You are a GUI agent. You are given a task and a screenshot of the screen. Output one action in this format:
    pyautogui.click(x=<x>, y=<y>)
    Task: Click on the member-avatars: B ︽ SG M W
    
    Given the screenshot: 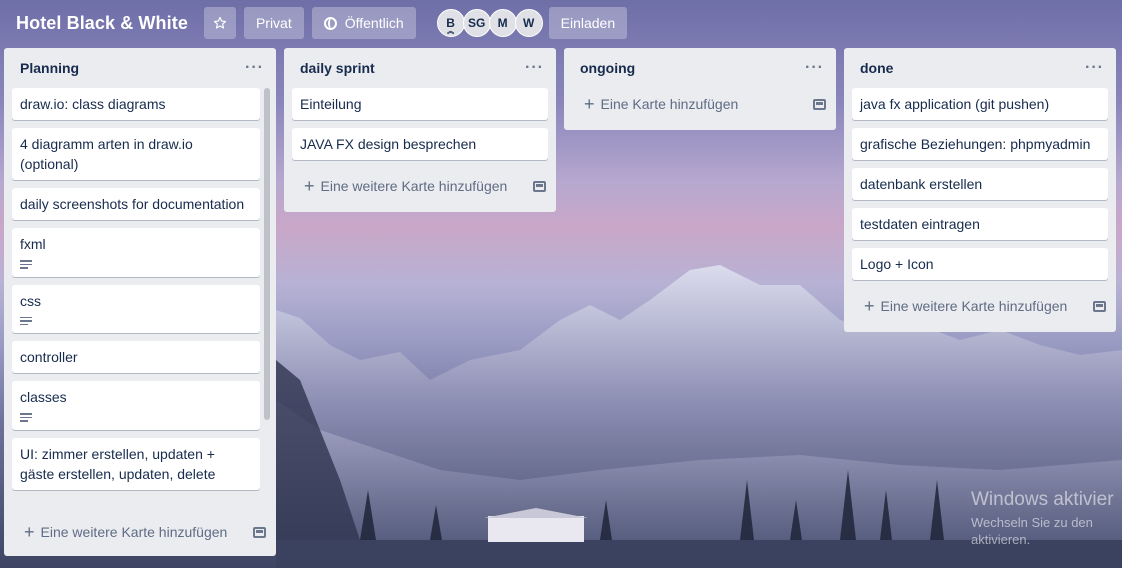 What is the action you would take?
    pyautogui.click(x=489, y=23)
    